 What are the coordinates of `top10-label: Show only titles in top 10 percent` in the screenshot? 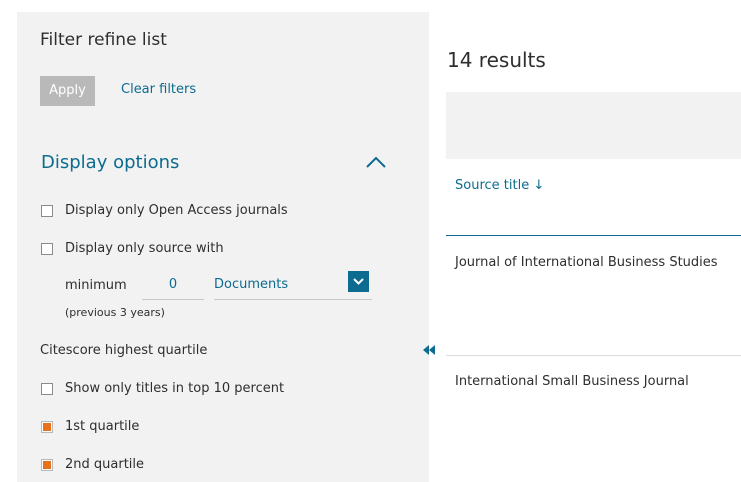 It's located at (175, 388).